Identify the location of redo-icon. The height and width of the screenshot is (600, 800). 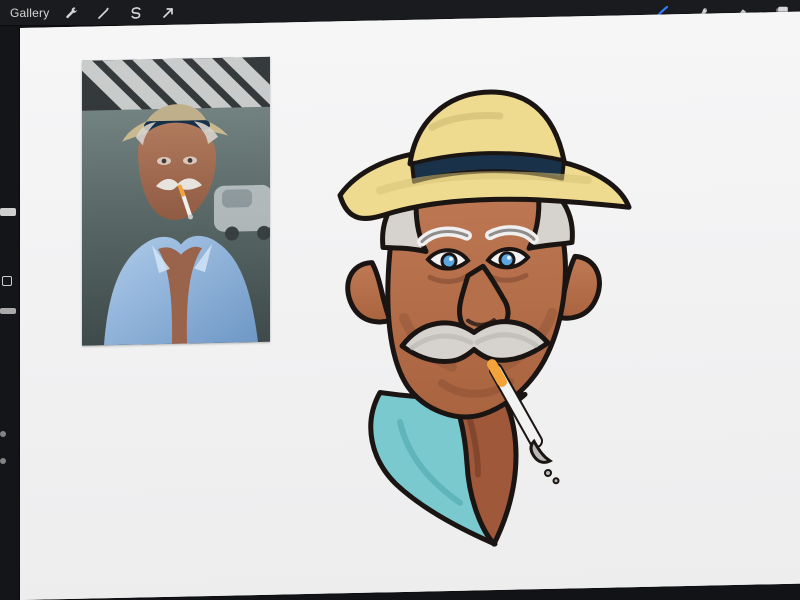
(3, 461).